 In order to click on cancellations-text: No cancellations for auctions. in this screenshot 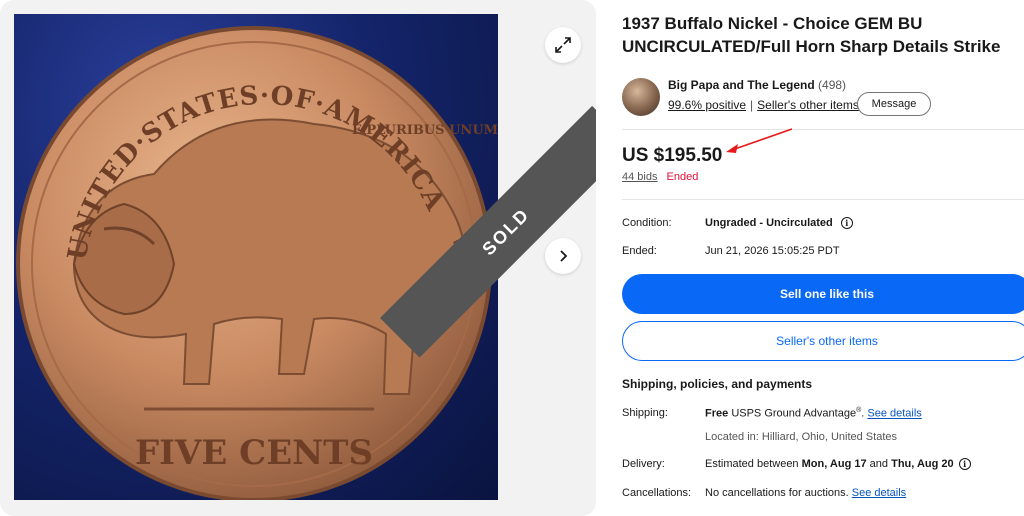, I will do `click(777, 493)`.